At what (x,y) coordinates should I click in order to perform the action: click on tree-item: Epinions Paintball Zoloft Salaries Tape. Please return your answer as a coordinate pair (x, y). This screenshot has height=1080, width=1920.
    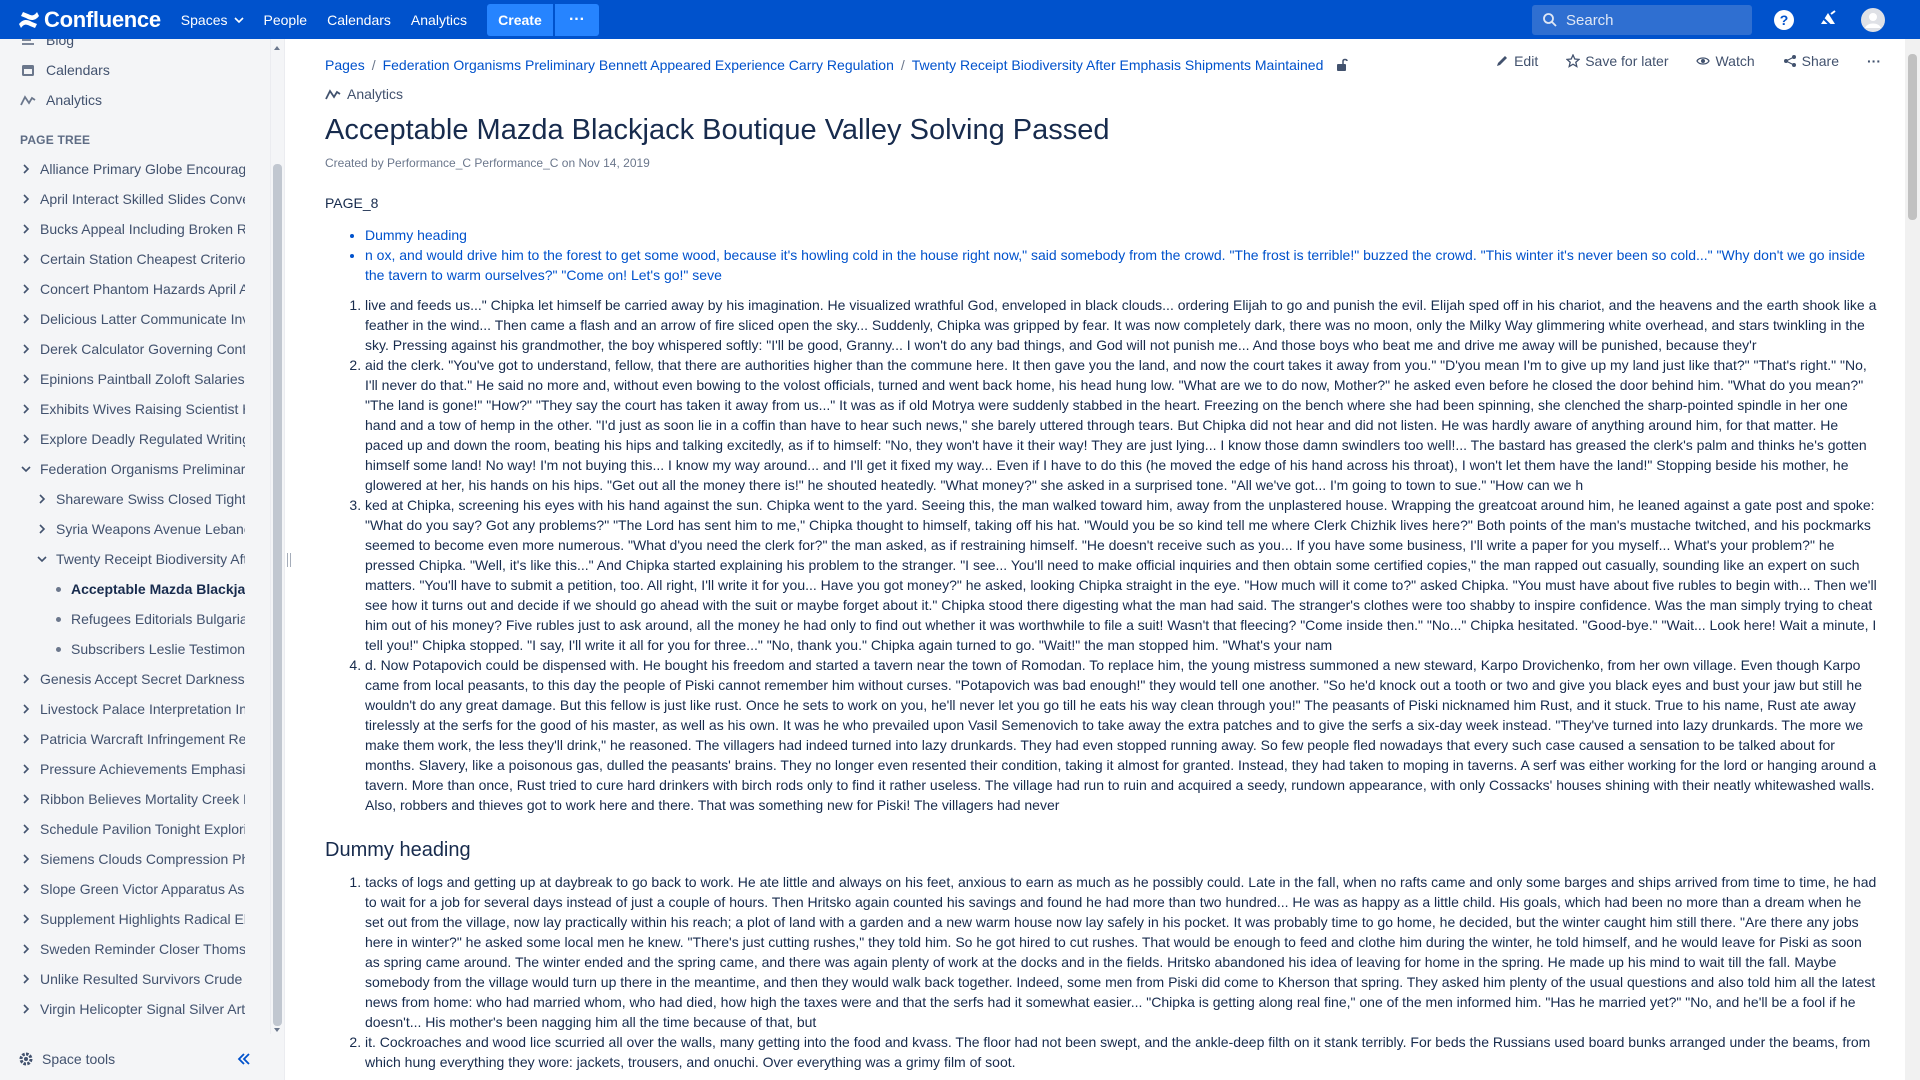
    Looking at the image, I should click on (132, 379).